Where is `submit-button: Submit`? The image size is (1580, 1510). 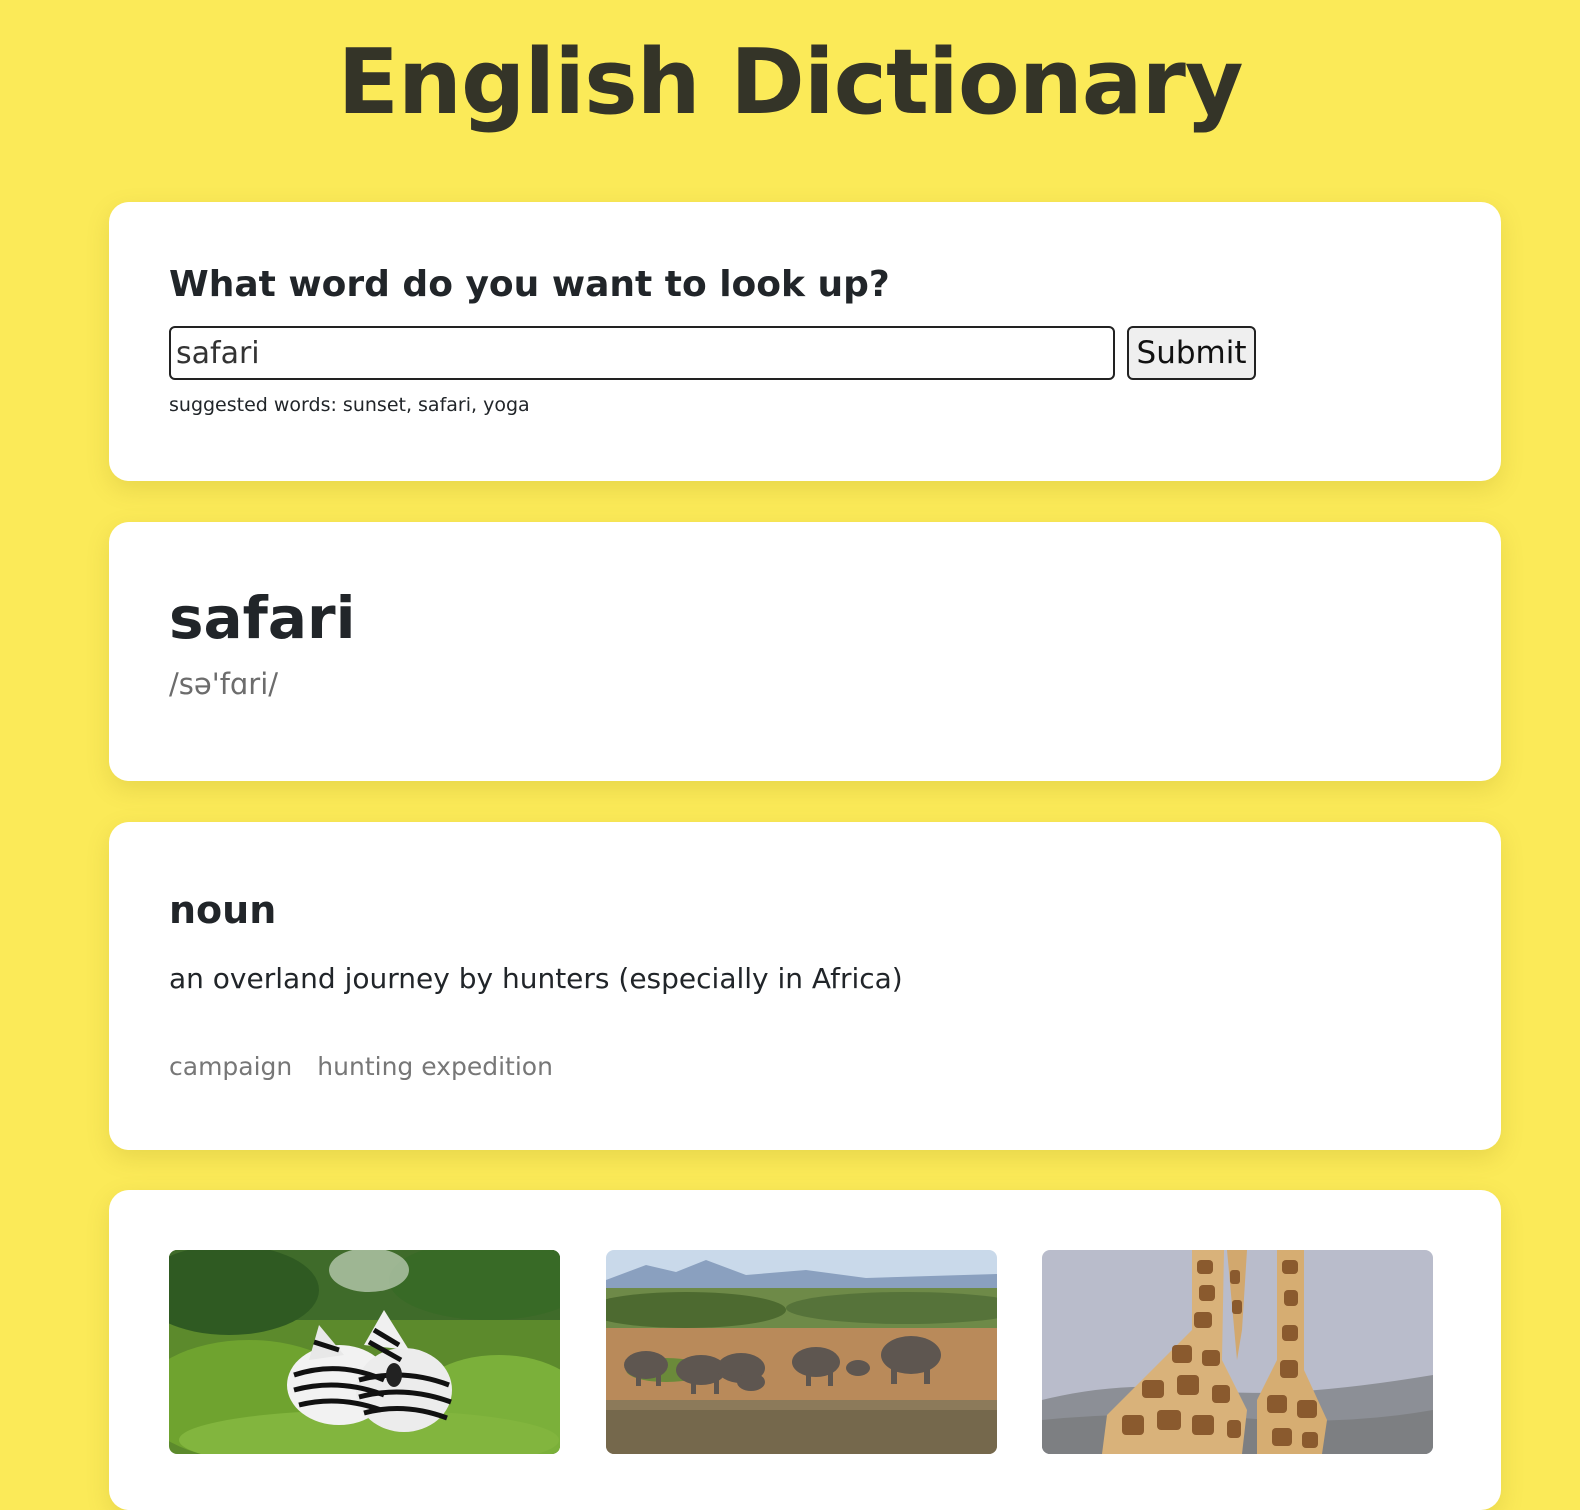
submit-button: Submit is located at coordinates (1191, 353).